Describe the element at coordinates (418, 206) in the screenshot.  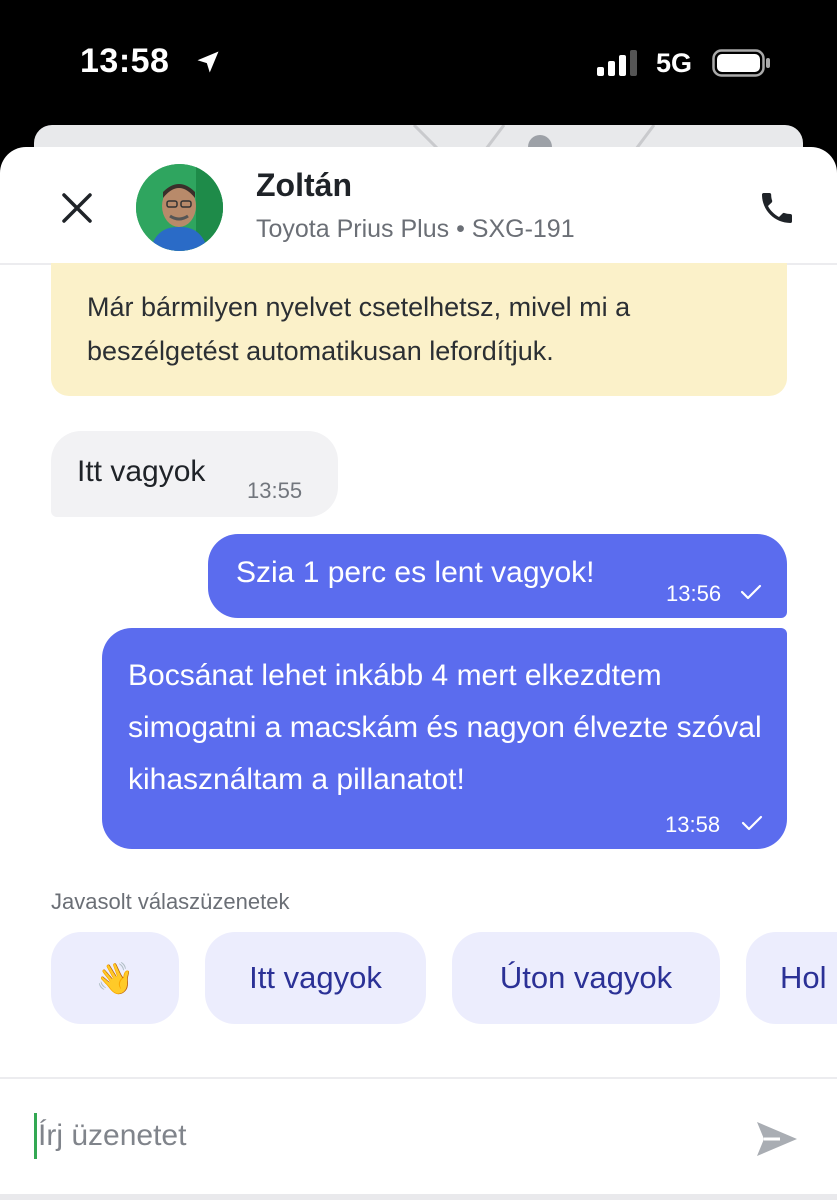
I see `chat-header: Zoltán Toyota Prius Plus • SXG-191` at that location.